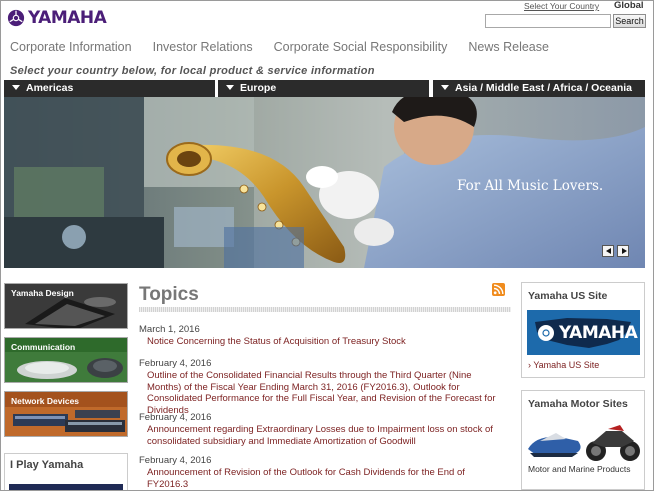 The image size is (654, 491). I want to click on topic-date: March 1, 2016, so click(169, 329).